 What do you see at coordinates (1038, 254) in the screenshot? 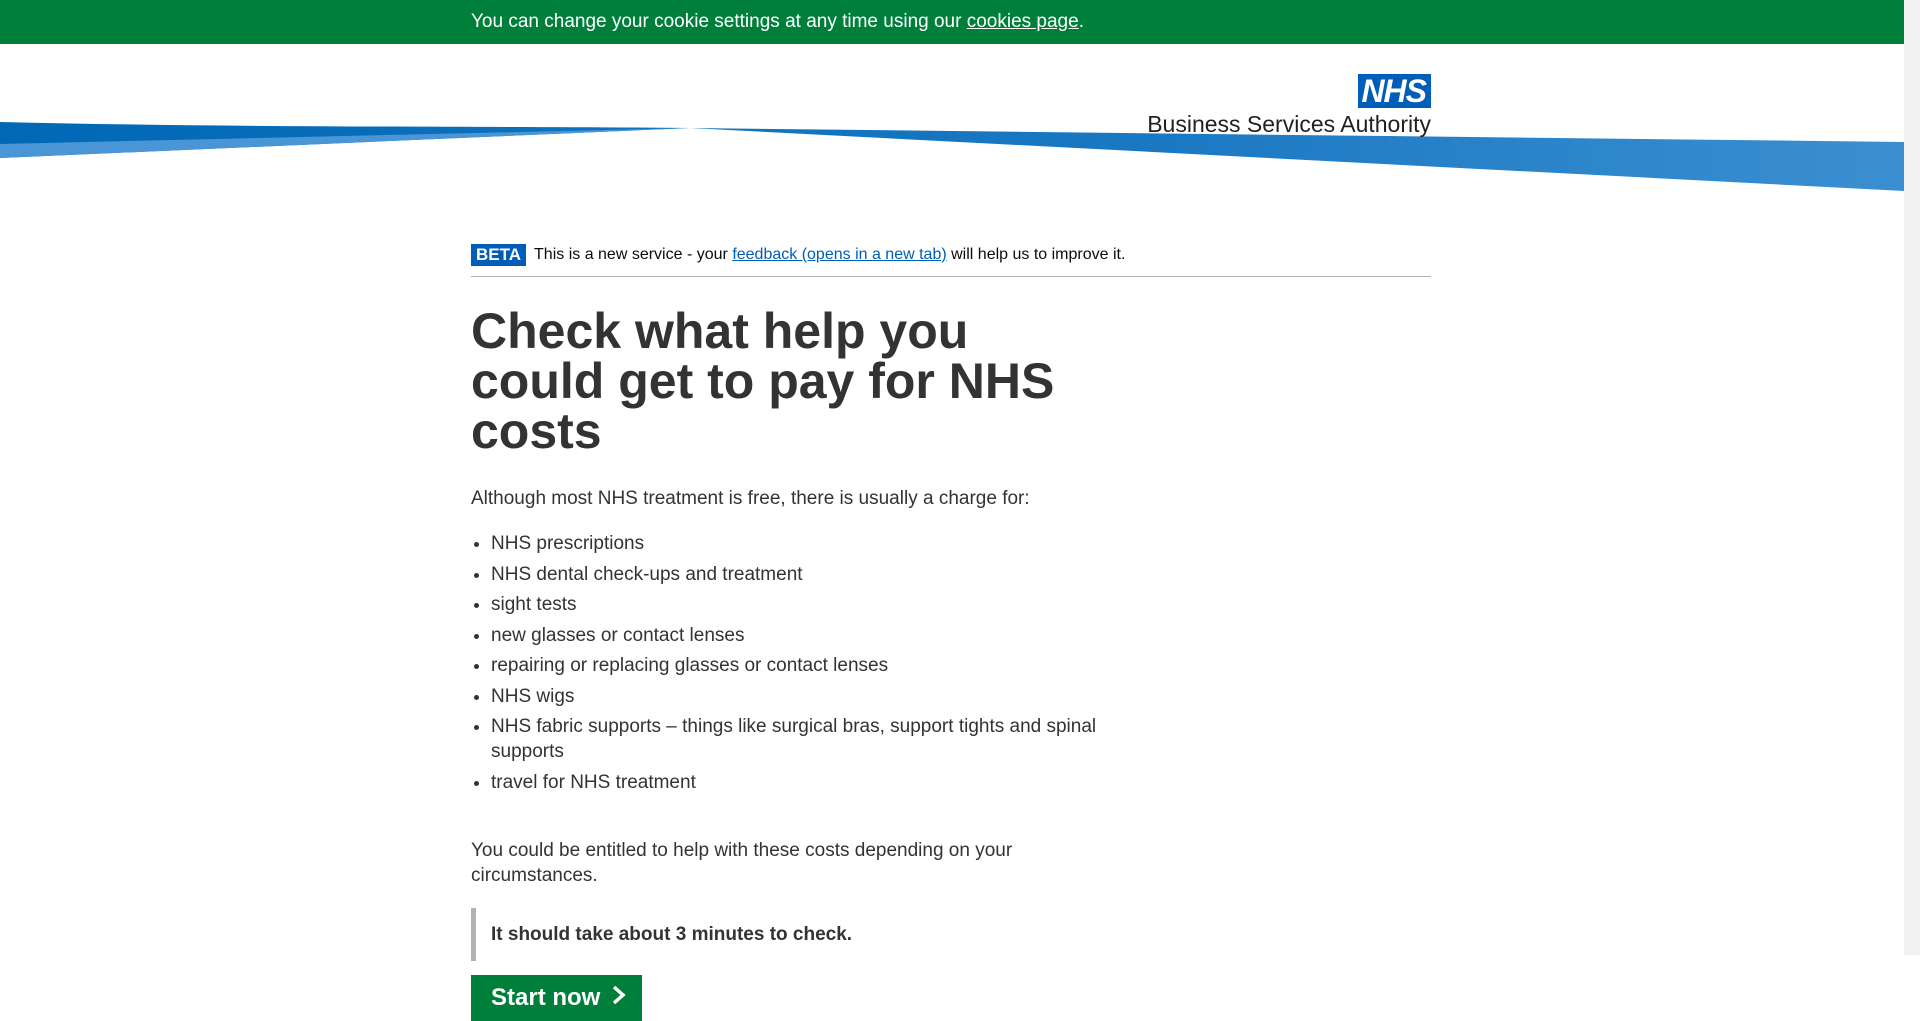
I see `phase-text-after: will help us to improve it.` at bounding box center [1038, 254].